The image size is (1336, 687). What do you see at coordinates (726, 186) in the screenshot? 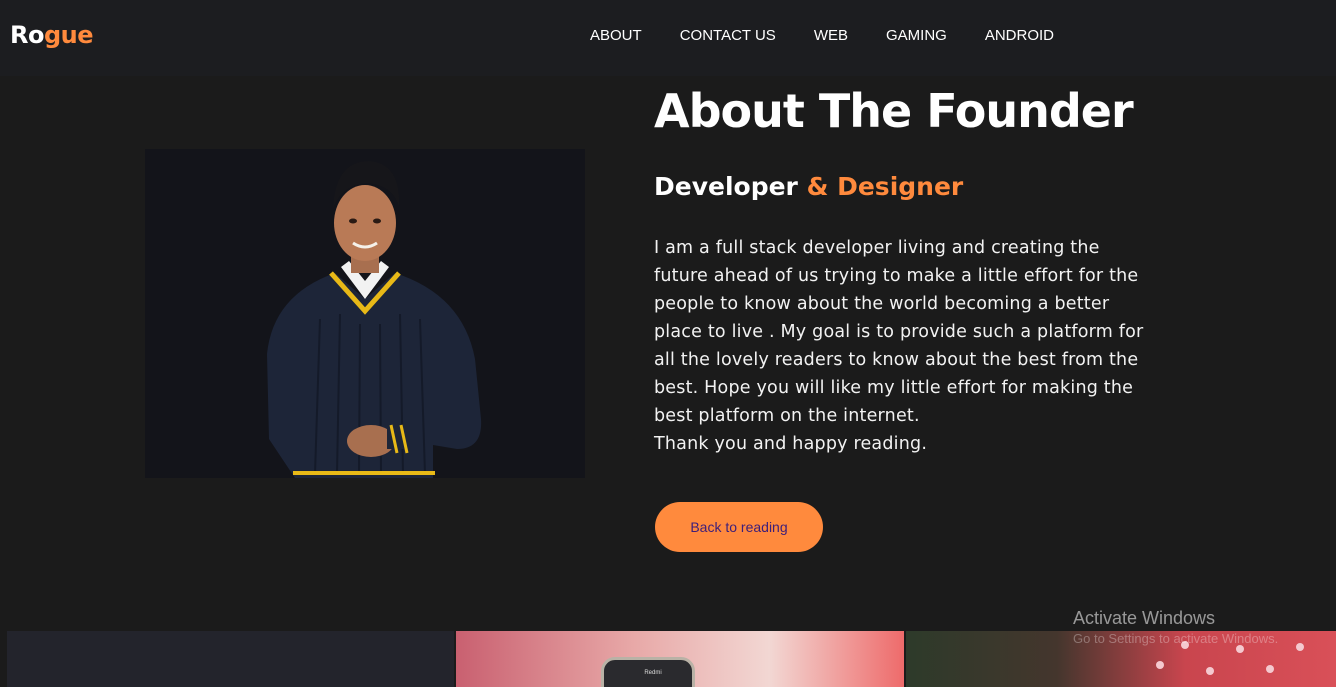
I see `subtitle-developer: Developer` at bounding box center [726, 186].